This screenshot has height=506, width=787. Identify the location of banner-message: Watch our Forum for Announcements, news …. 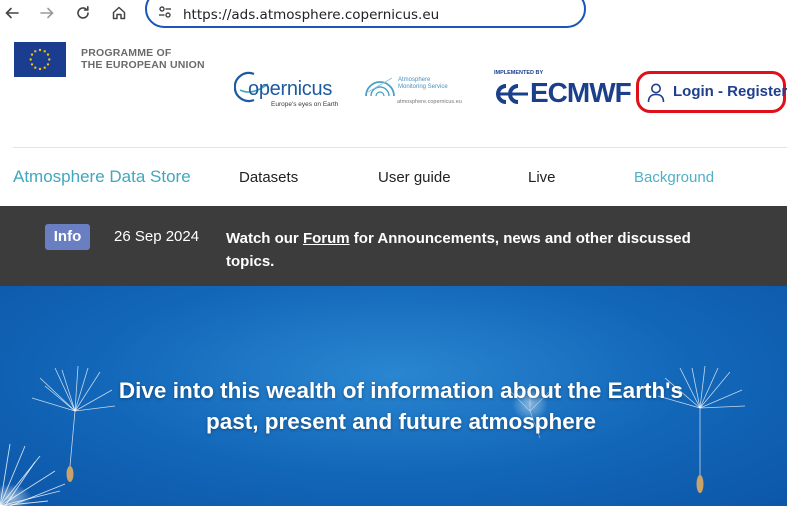
(466, 250).